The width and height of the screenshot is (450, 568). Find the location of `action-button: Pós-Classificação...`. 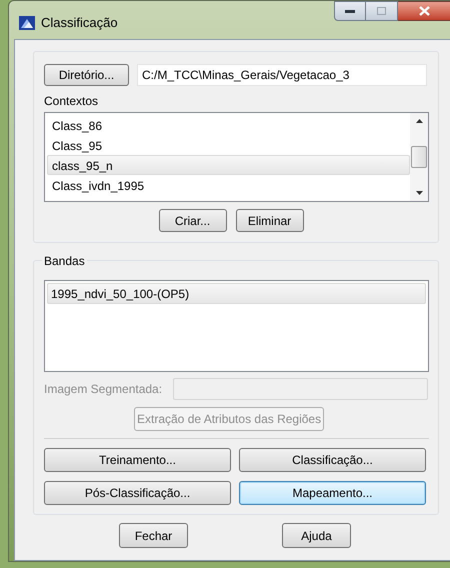

action-button: Pós-Classificação... is located at coordinates (137, 493).